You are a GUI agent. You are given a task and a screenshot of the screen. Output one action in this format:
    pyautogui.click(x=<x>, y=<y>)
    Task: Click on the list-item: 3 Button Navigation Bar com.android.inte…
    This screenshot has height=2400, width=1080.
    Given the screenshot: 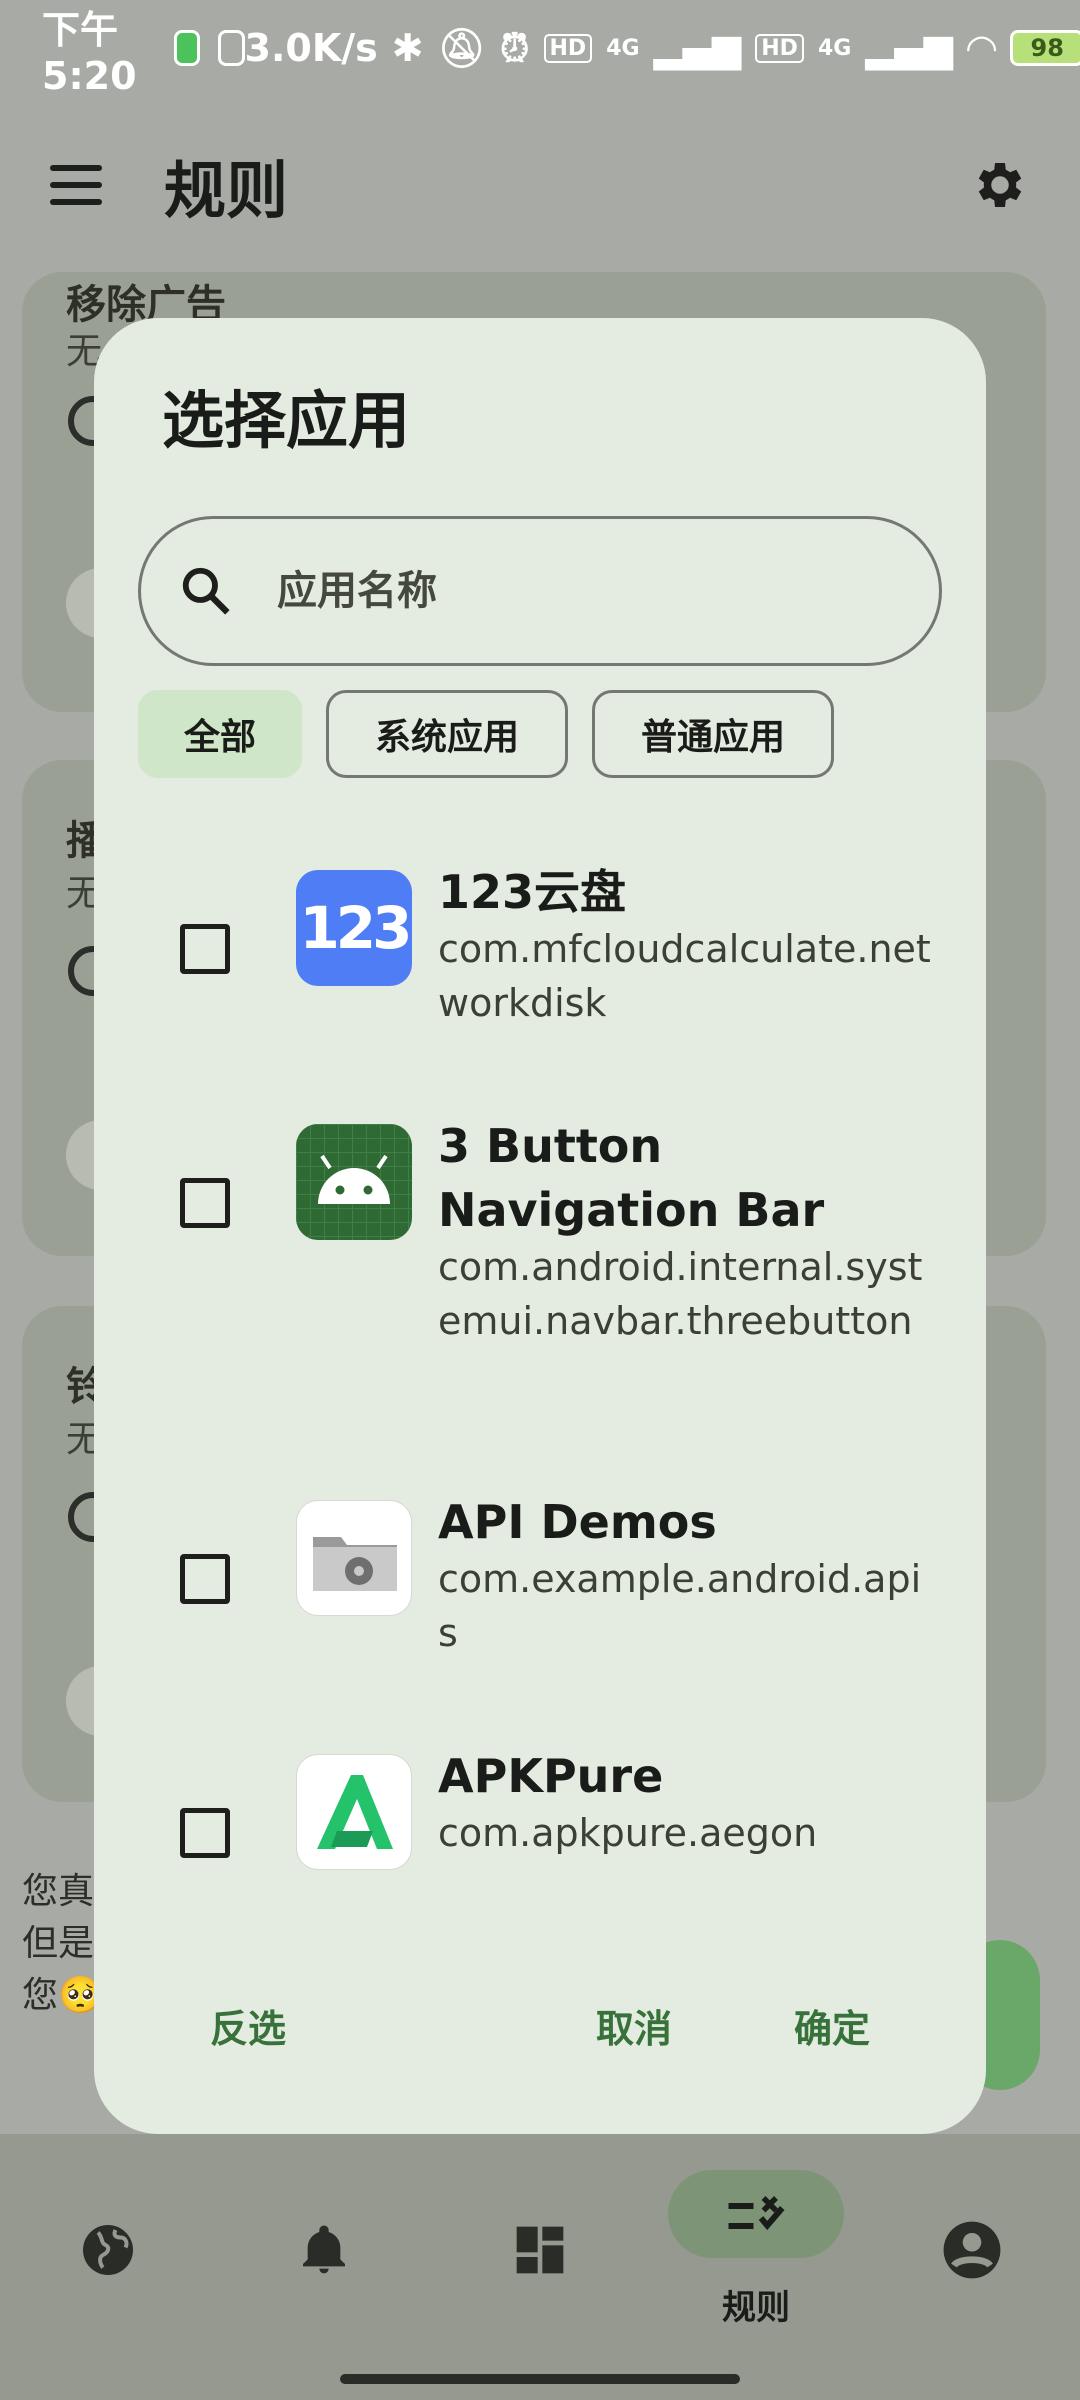 What is the action you would take?
    pyautogui.click(x=540, y=1270)
    